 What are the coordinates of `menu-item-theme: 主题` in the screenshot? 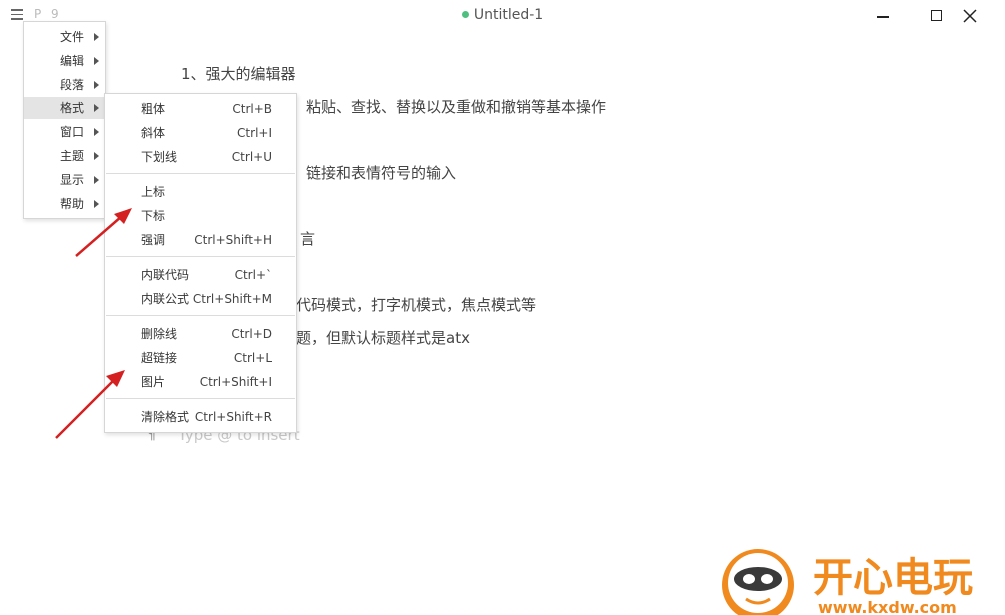 It's located at (64, 156).